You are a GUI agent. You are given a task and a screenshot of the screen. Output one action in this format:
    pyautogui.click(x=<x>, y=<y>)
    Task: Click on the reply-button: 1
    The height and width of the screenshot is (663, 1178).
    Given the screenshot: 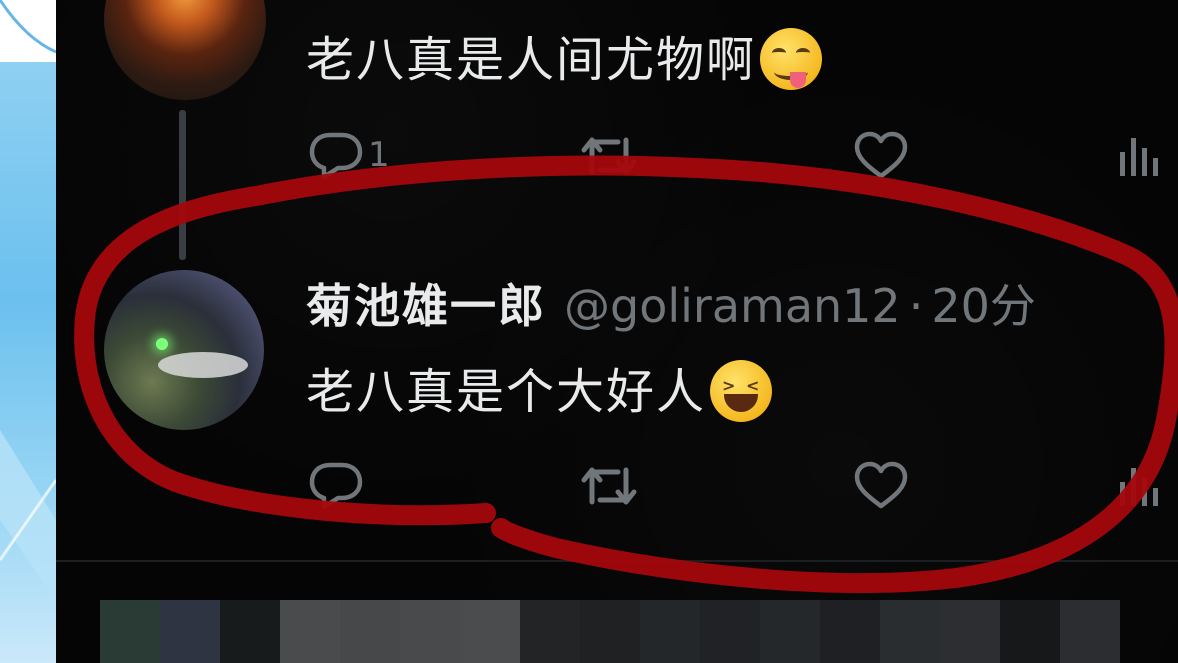 What is the action you would take?
    pyautogui.click(x=349, y=155)
    